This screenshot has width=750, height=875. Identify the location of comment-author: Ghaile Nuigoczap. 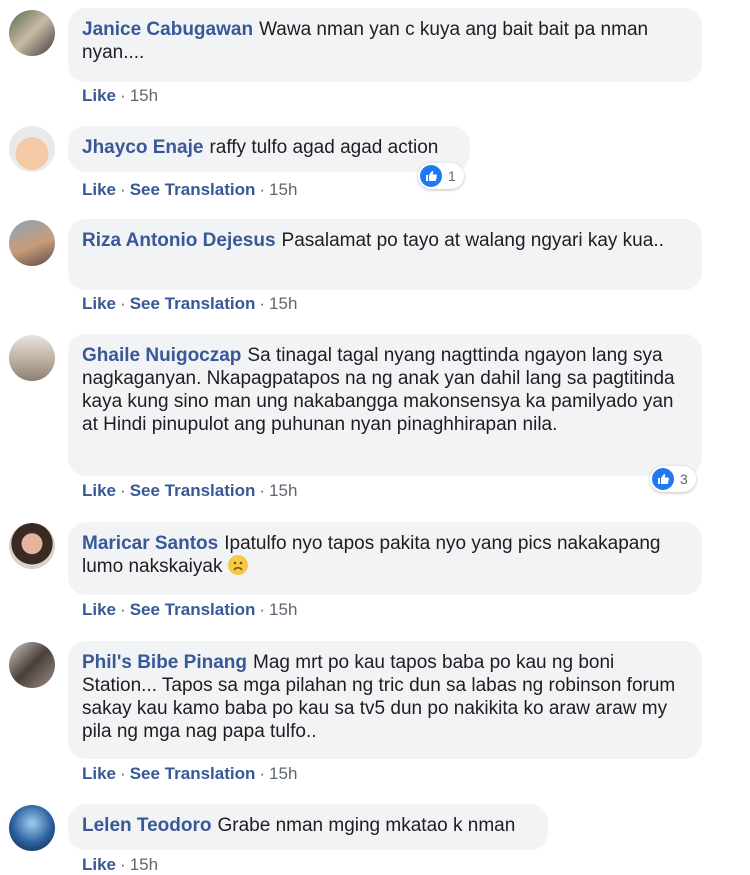
(161, 355).